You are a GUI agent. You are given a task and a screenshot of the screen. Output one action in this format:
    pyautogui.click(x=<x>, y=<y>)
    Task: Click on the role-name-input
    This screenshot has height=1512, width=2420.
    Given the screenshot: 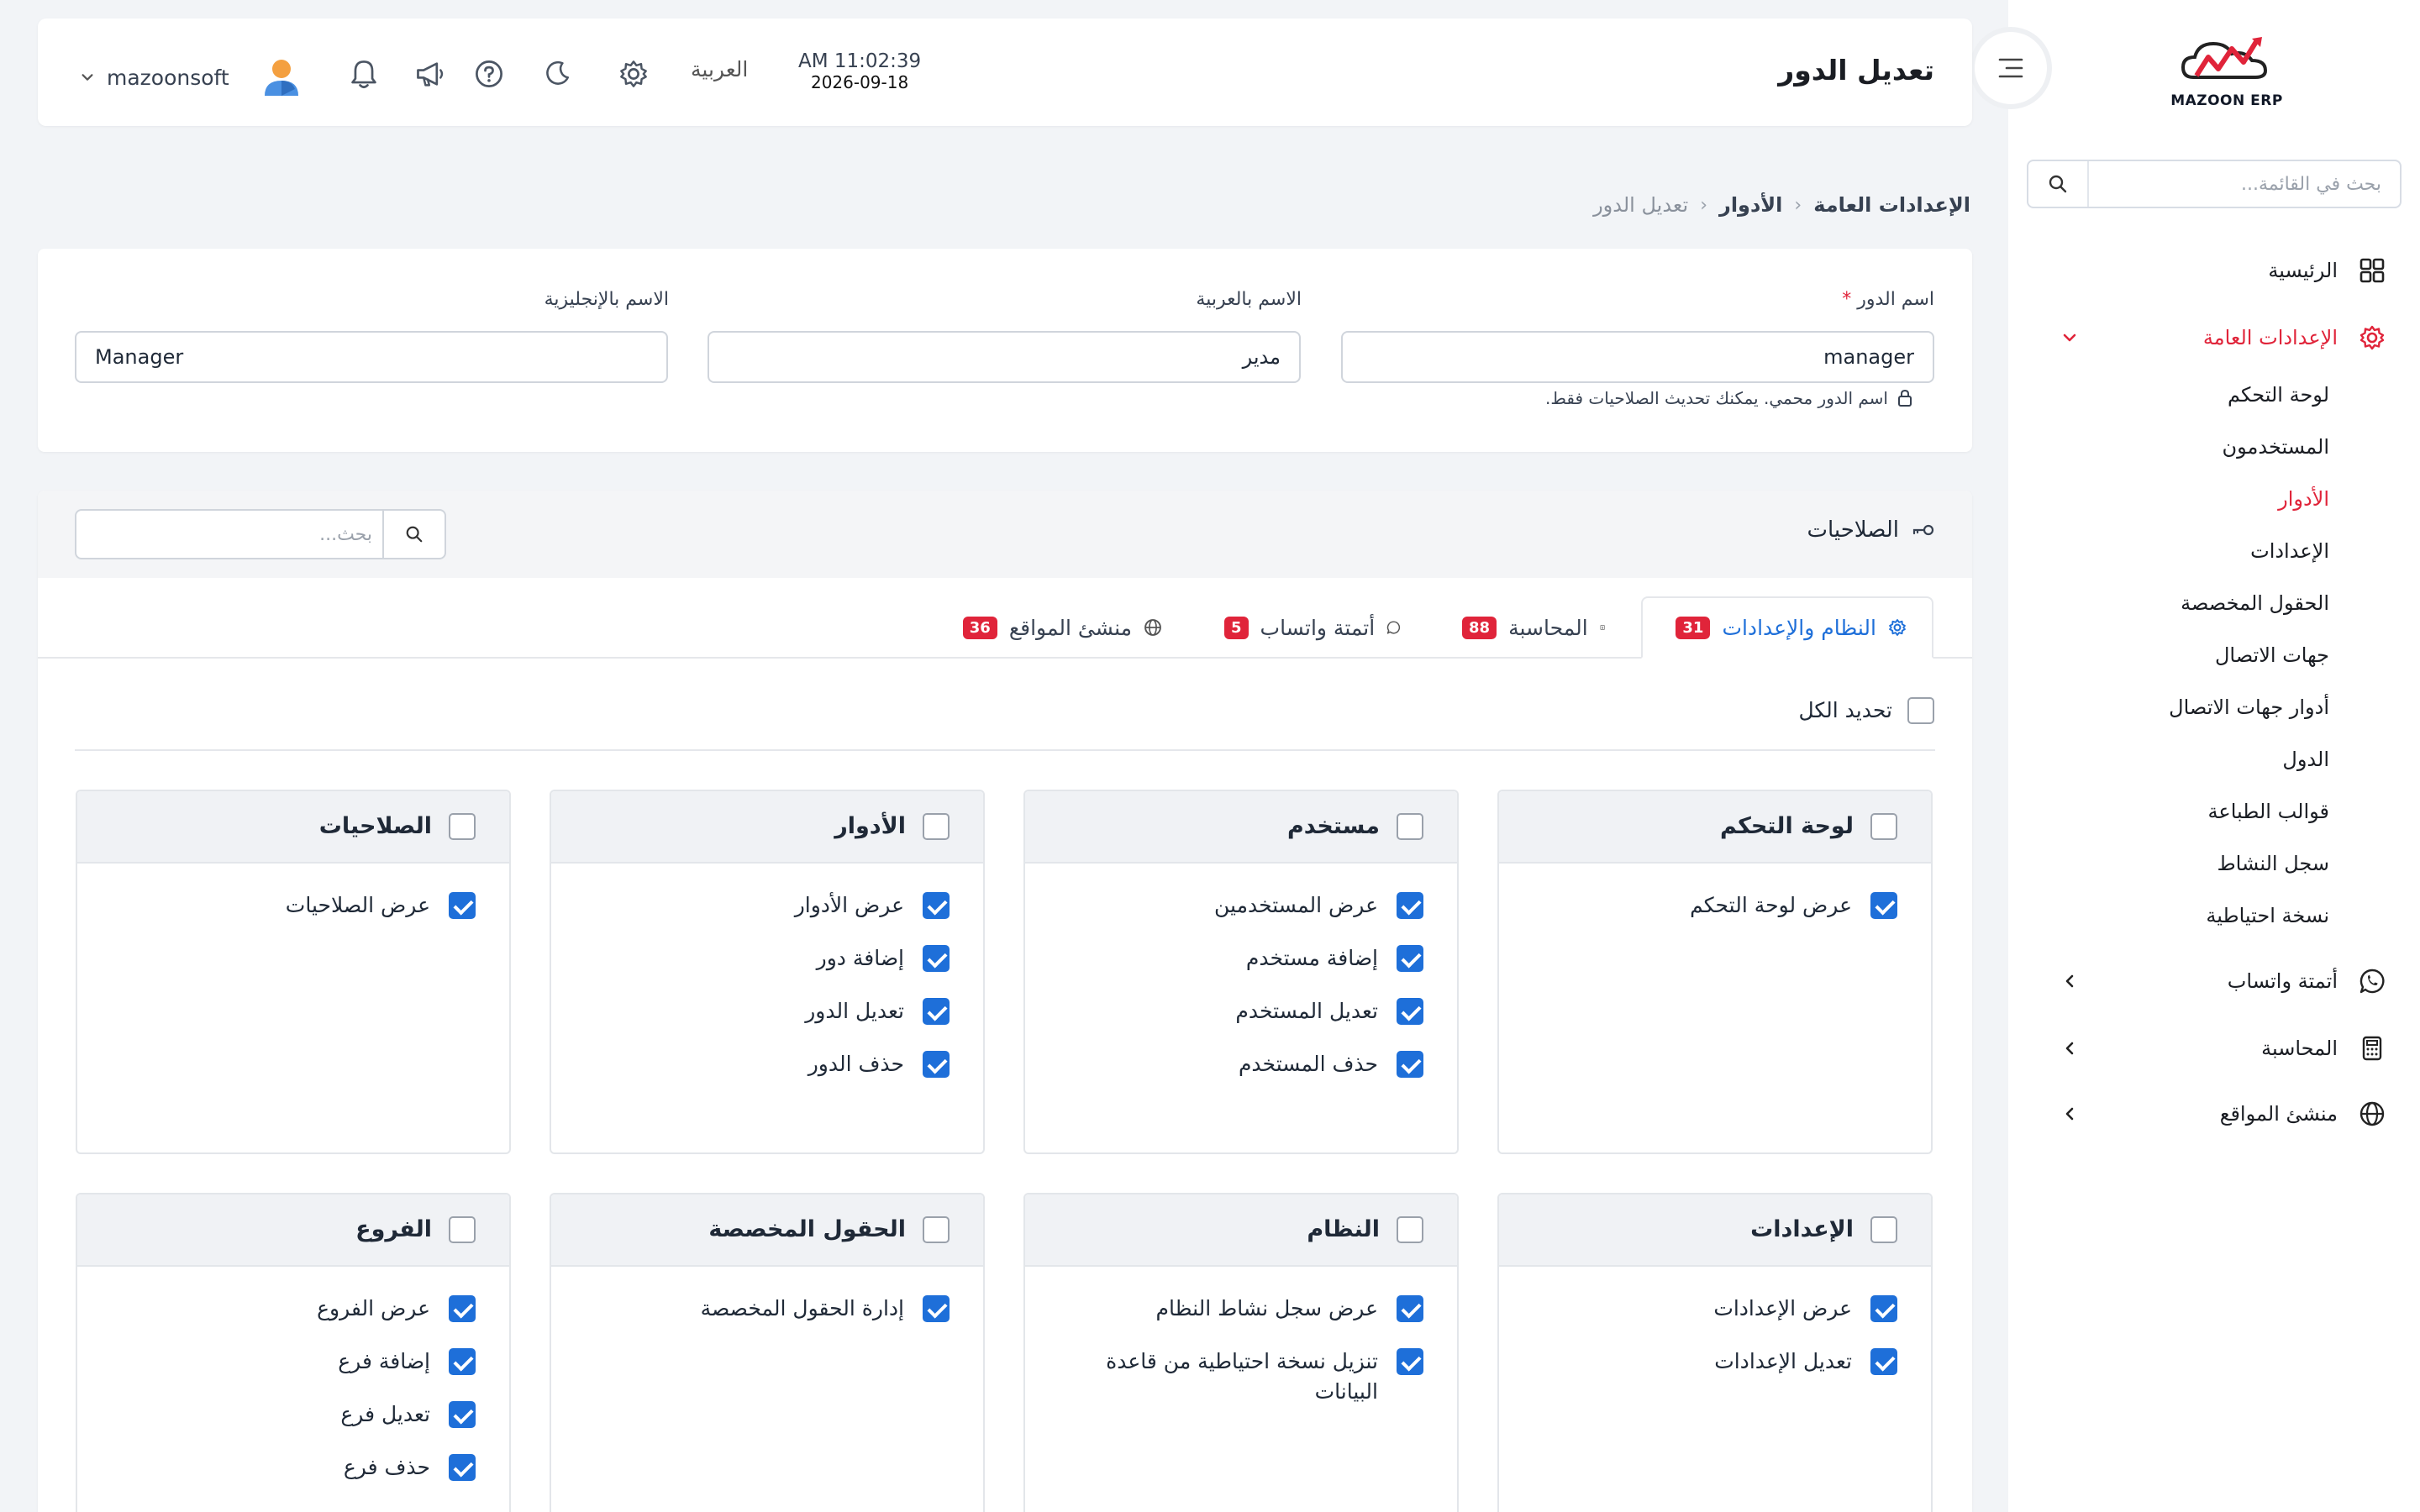 What is the action you would take?
    pyautogui.click(x=1637, y=357)
    